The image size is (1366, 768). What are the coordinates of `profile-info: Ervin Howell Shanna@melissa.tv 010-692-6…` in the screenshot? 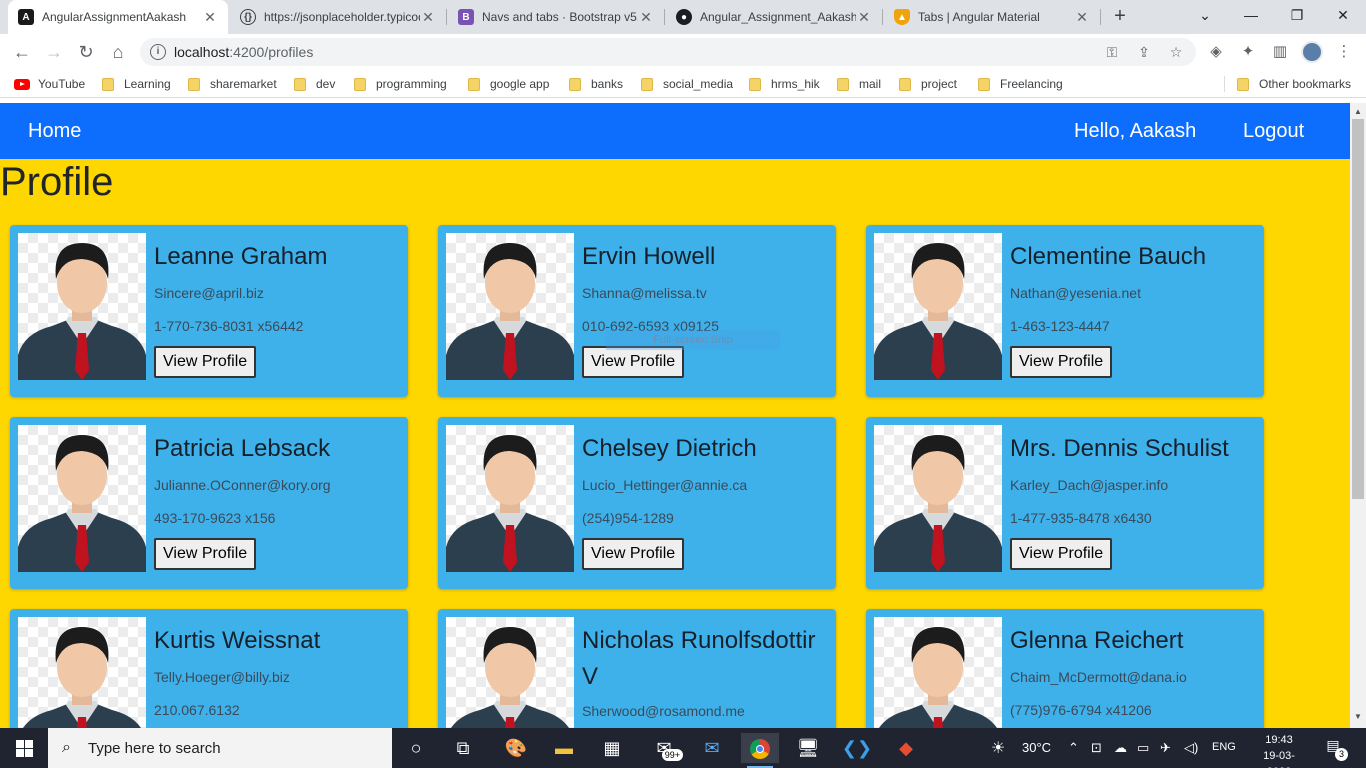 It's located at (705, 308).